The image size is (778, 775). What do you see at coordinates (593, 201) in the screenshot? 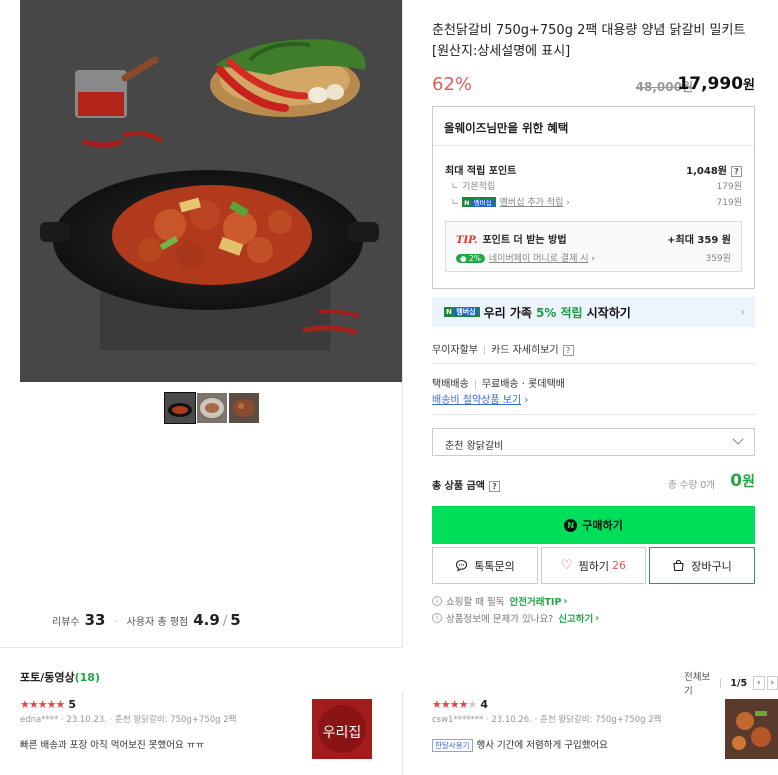
I see `member-points-row: ㄴ N 멤버십 멤버십 추가 적립 › 719원` at bounding box center [593, 201].